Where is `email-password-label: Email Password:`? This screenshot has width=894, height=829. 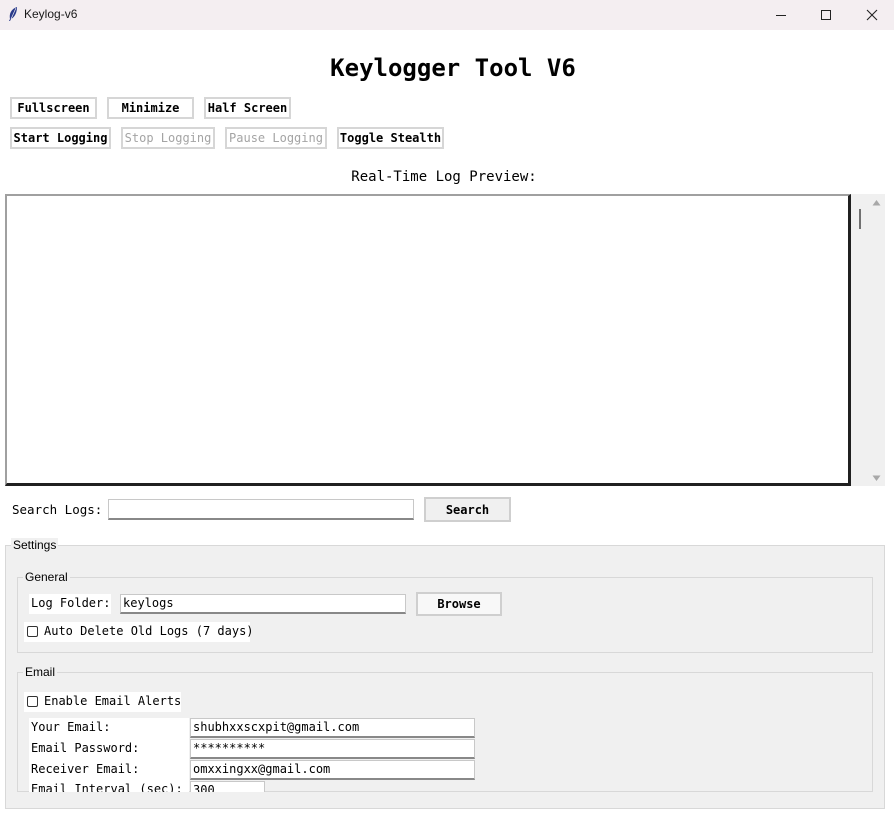
email-password-label: Email Password: is located at coordinates (85, 748).